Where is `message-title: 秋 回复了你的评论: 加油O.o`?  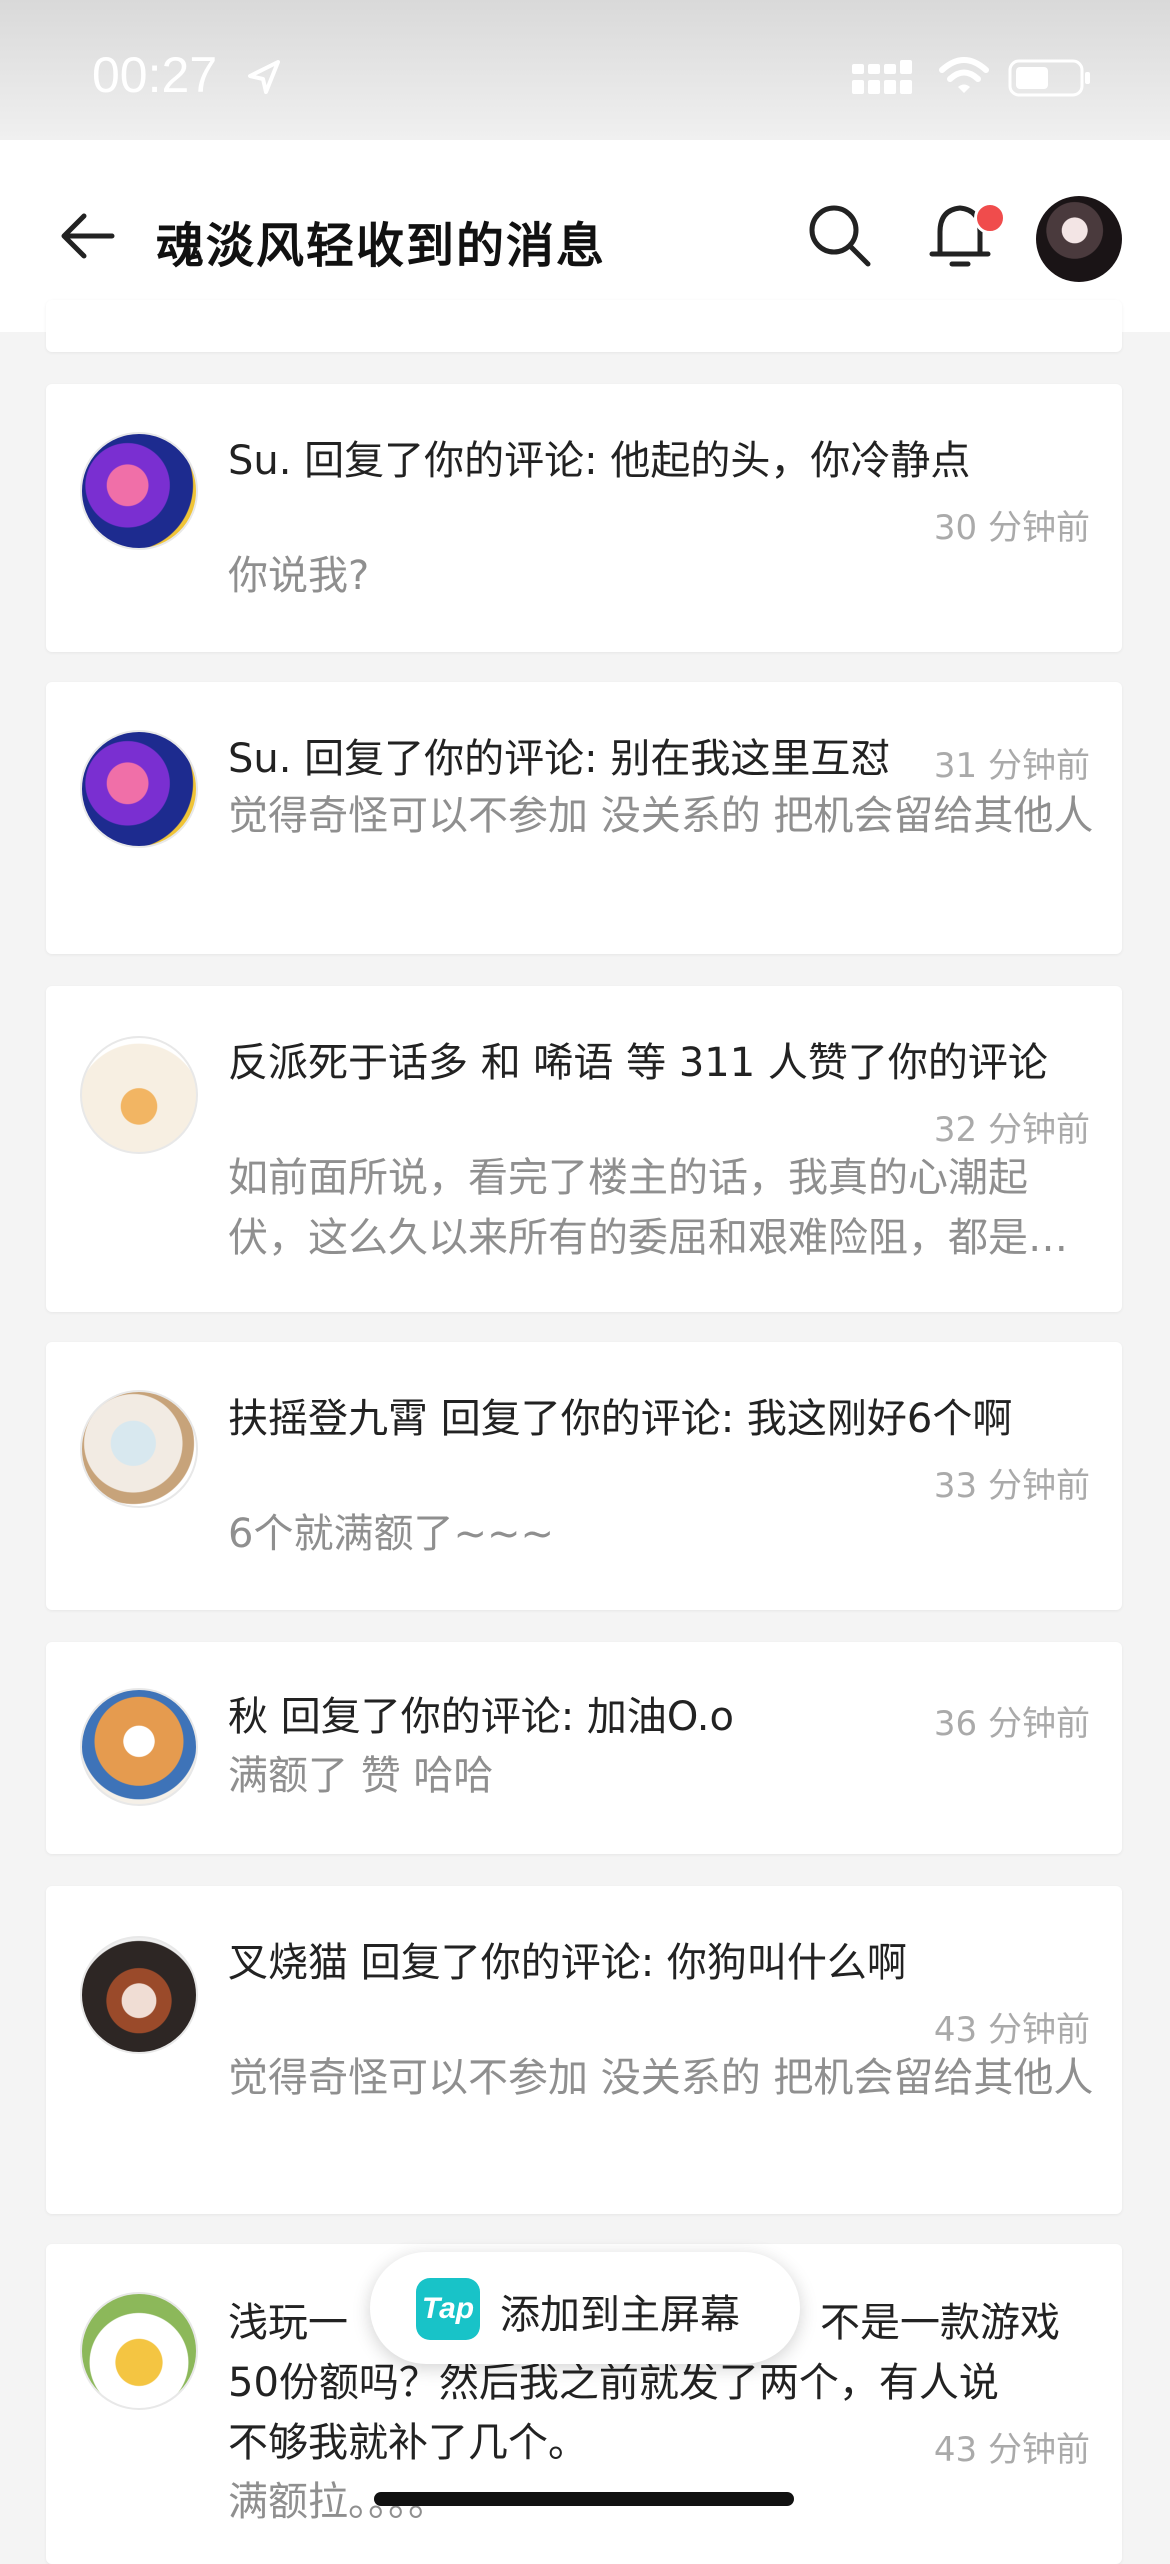 message-title: 秋 回复了你的评论: 加油O.o is located at coordinates (481, 1717).